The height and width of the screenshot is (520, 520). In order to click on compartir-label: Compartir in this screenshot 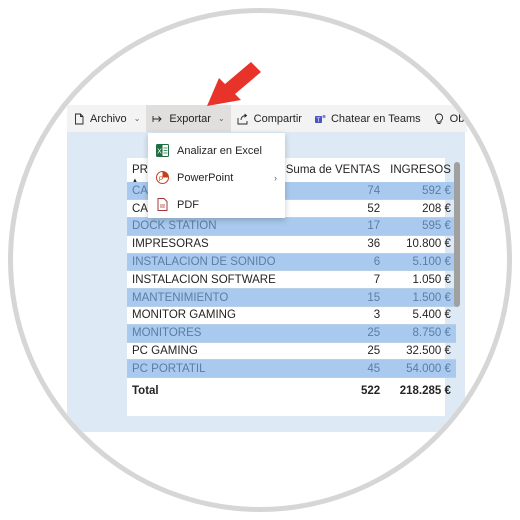, I will do `click(277, 118)`.